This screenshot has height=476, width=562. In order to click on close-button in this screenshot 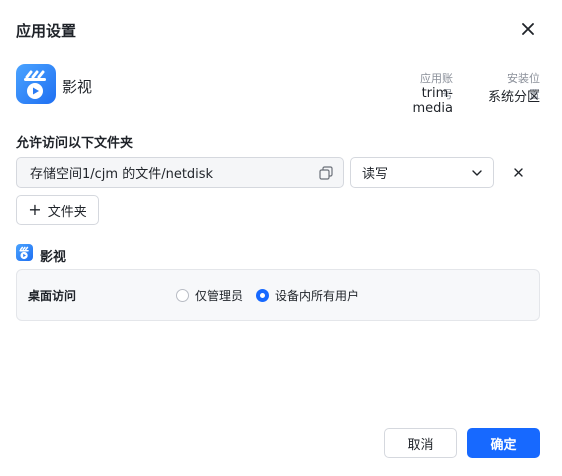, I will do `click(528, 29)`.